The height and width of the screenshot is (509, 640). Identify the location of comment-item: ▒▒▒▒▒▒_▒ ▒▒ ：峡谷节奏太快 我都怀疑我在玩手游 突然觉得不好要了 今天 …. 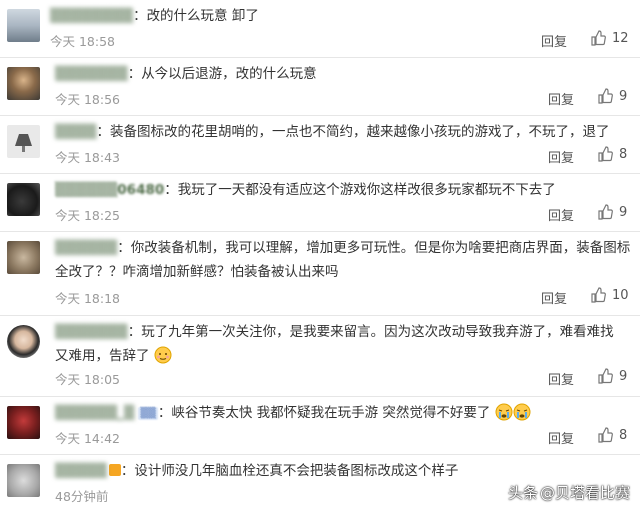
(320, 426).